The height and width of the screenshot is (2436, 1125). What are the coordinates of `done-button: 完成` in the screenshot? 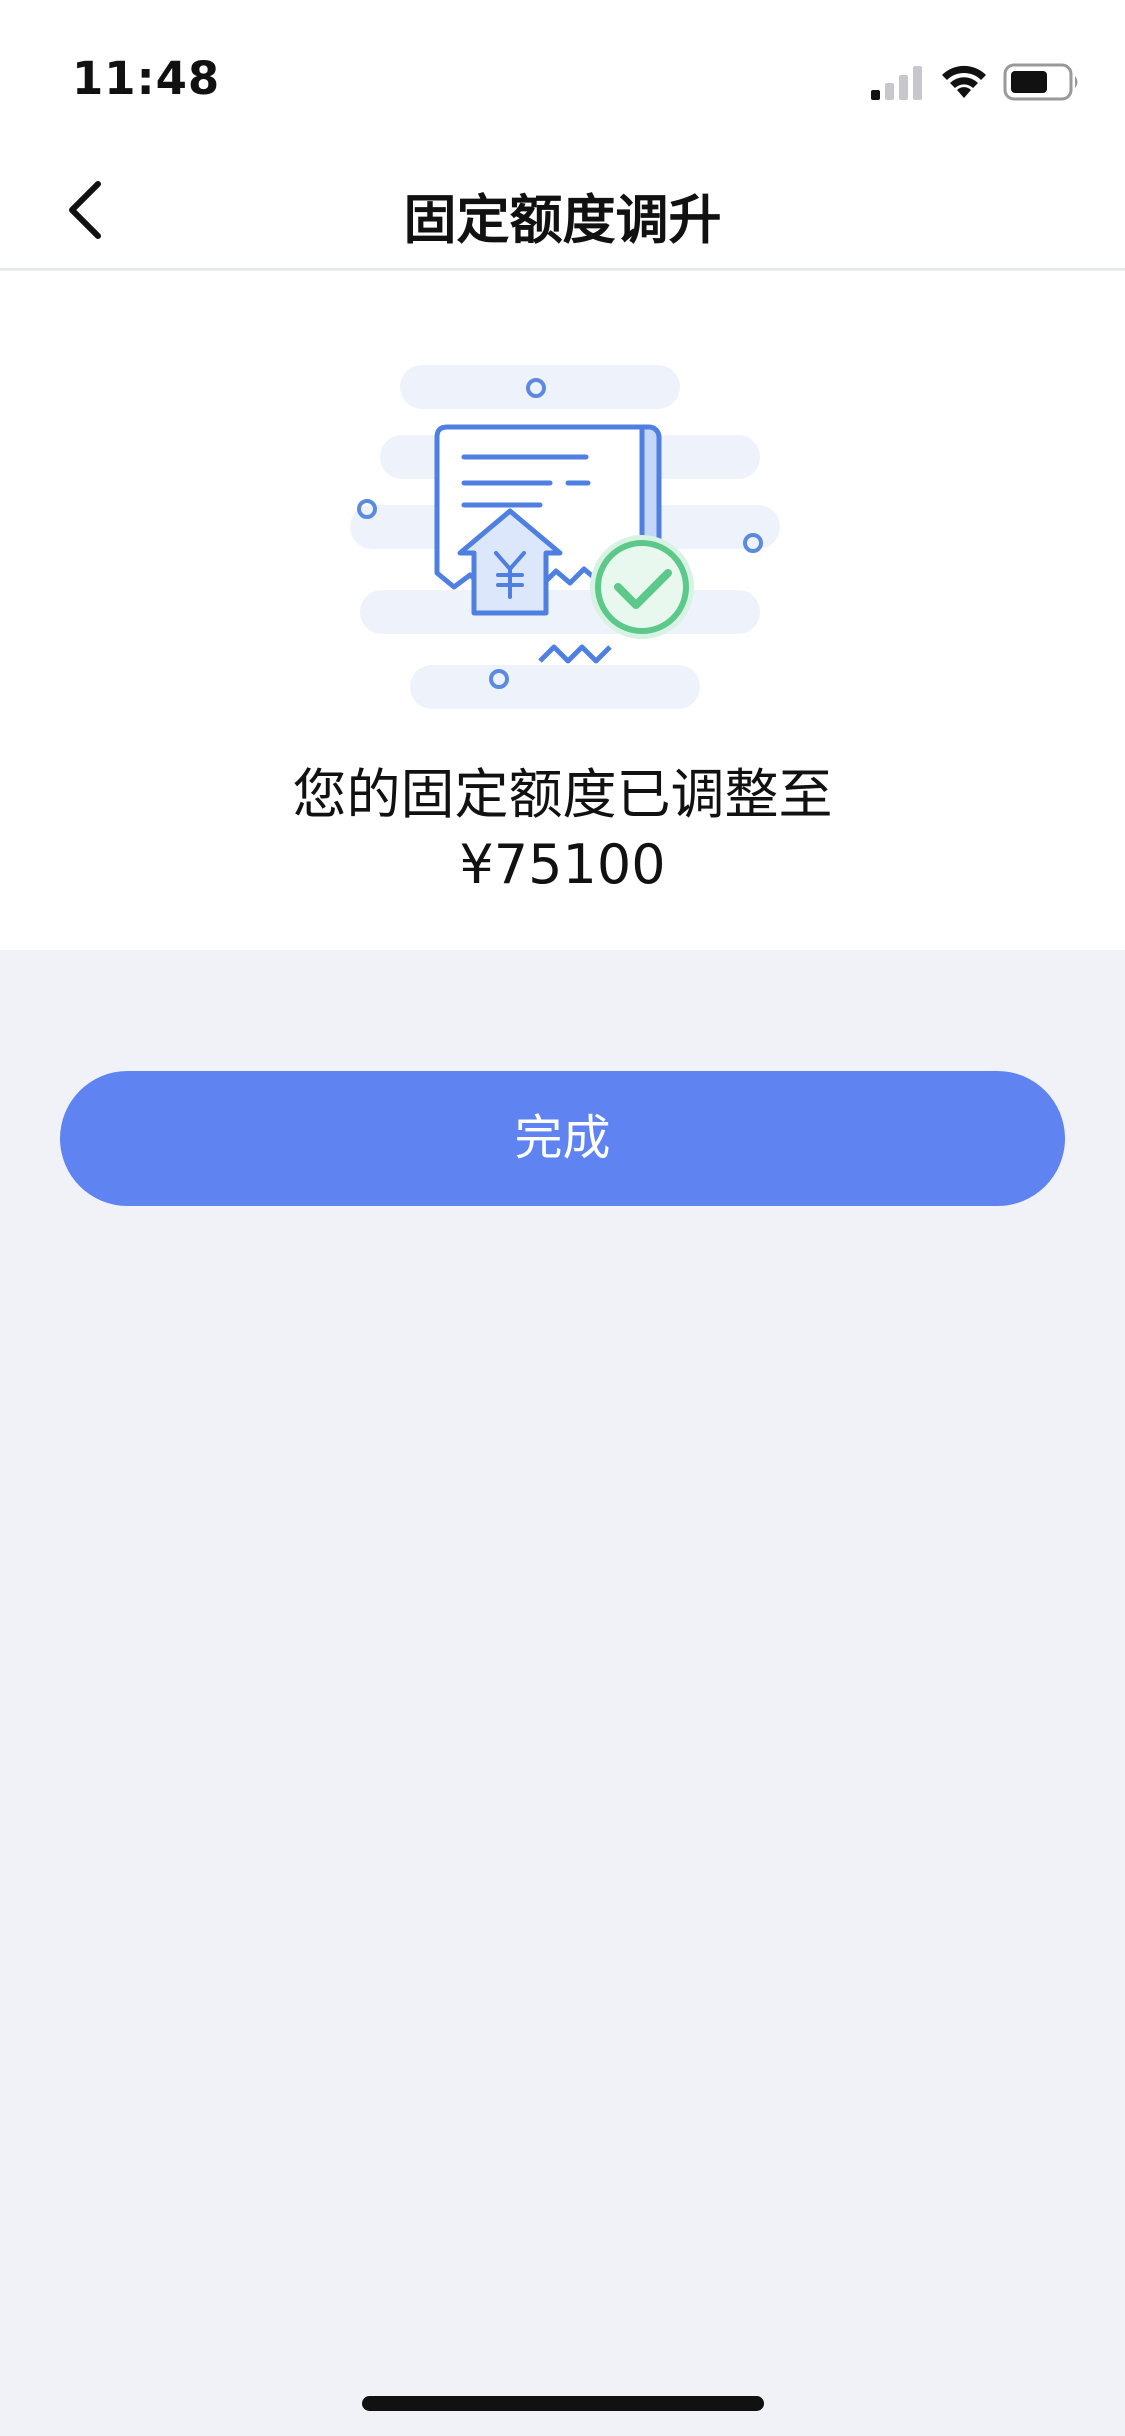 It's located at (562, 1138).